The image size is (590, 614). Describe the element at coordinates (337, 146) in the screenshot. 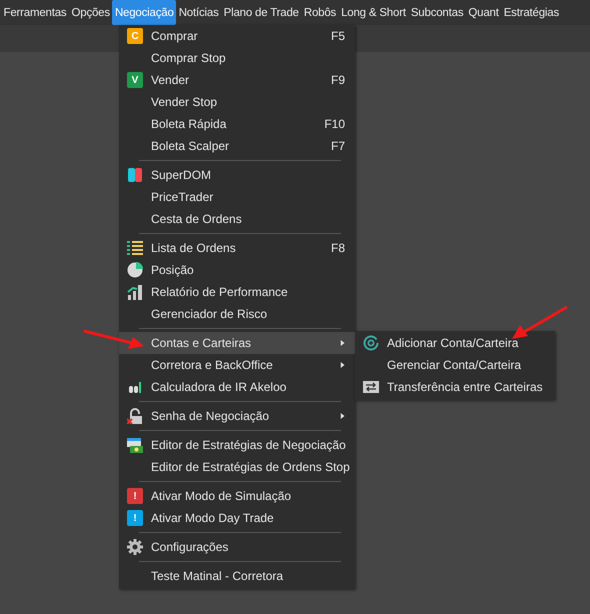

I see `shortcut-label: F7` at that location.